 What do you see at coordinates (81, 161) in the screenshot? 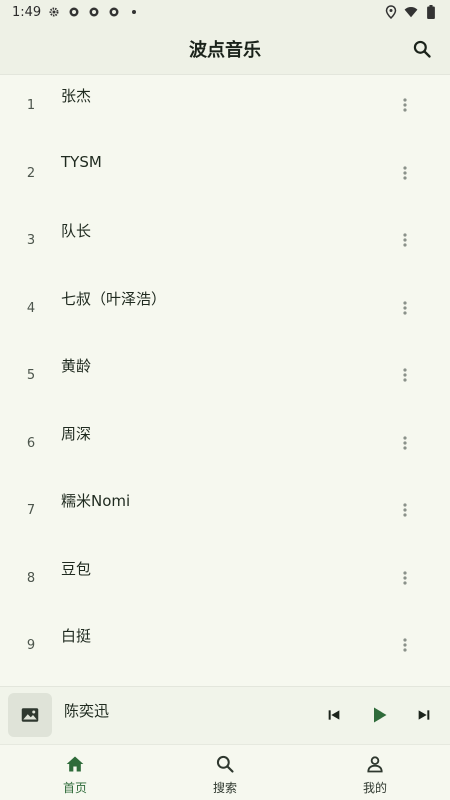
I see `song-name: TYSM` at bounding box center [81, 161].